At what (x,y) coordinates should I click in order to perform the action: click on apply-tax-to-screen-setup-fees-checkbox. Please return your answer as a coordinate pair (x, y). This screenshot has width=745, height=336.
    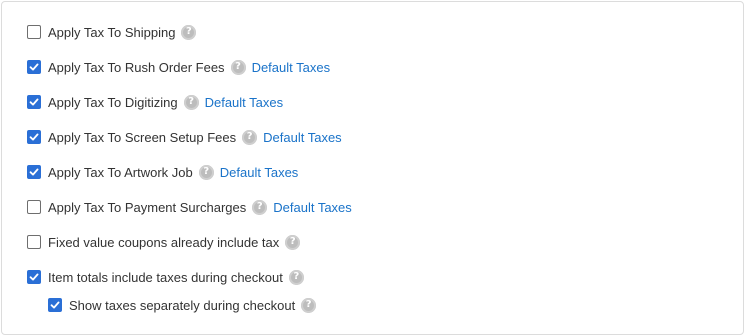
    Looking at the image, I should click on (34, 137).